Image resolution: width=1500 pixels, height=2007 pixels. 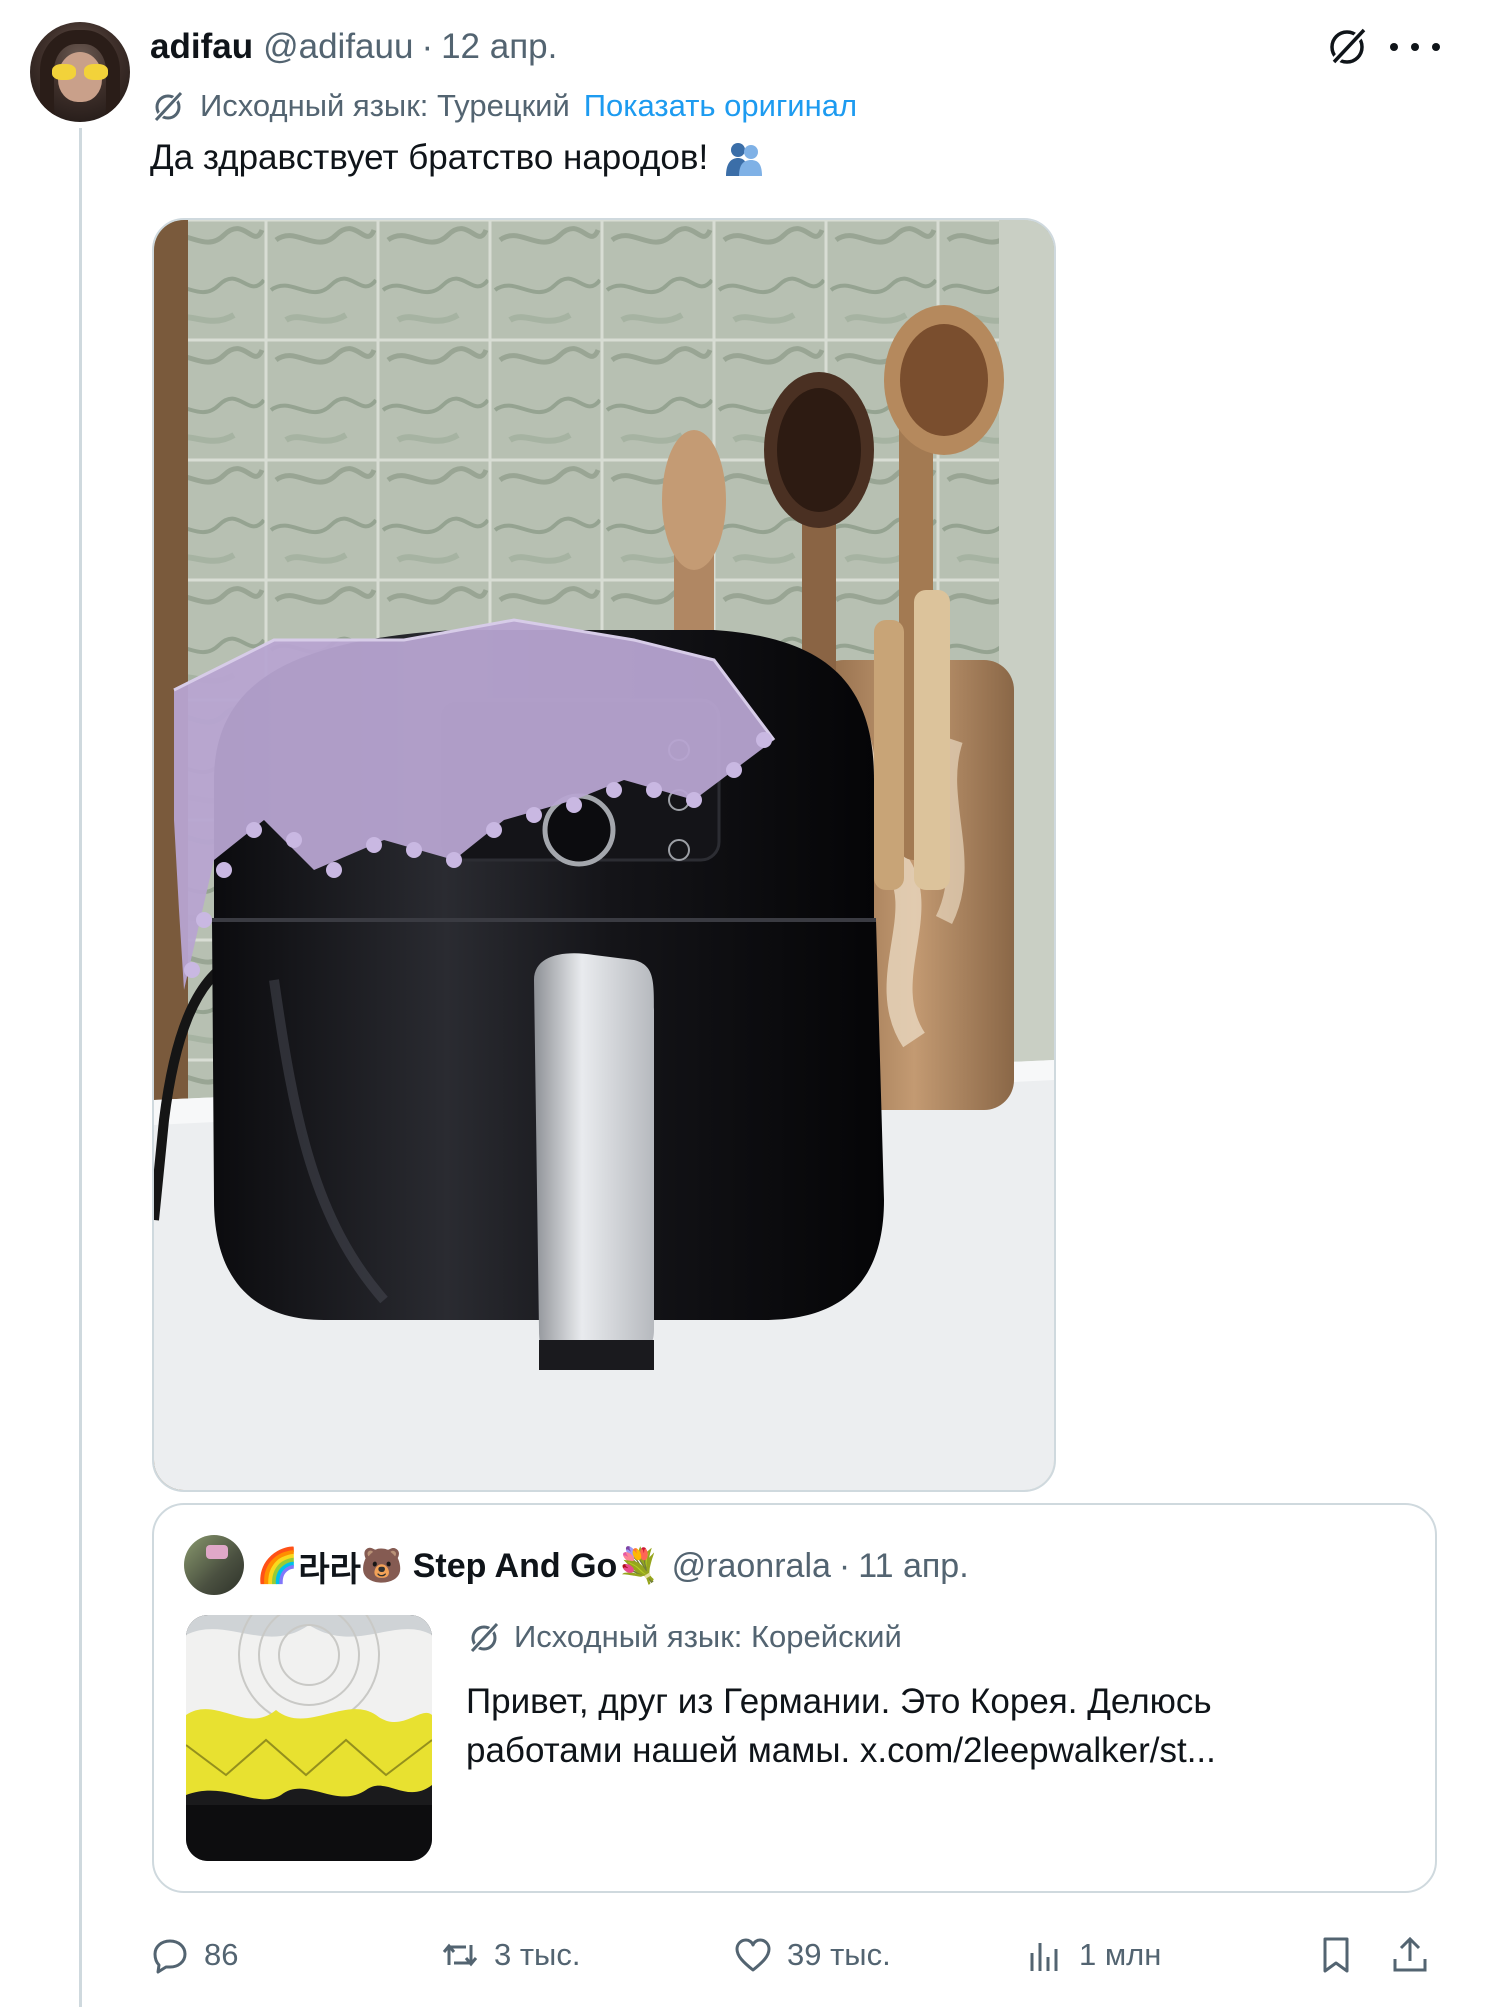 What do you see at coordinates (338, 47) in the screenshot?
I see `author-handle: @adifauu` at bounding box center [338, 47].